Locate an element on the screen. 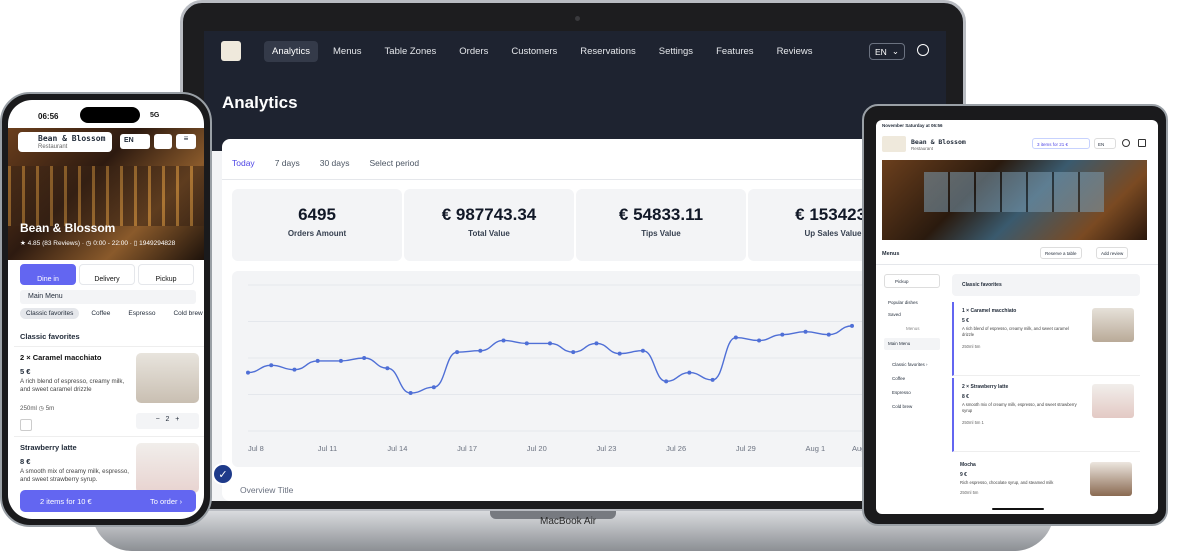  tab-today: Today is located at coordinates (243, 169).